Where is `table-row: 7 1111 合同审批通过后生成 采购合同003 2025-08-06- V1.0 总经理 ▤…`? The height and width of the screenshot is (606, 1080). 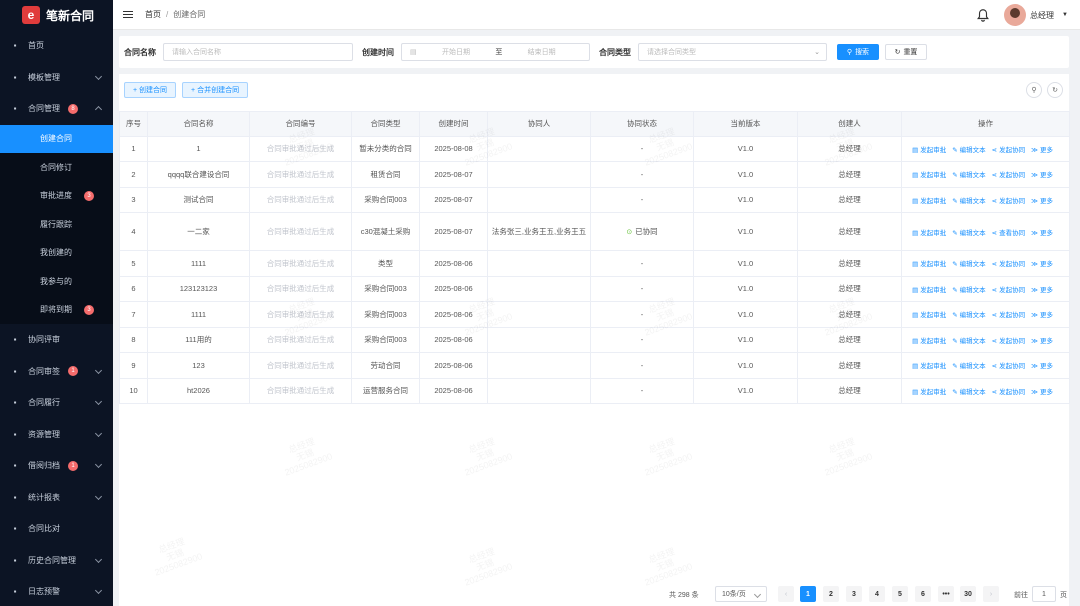
table-row: 7 1111 合同审批通过后生成 采购合同003 2025-08-06- V1.0 总经理 ▤… is located at coordinates (594, 314).